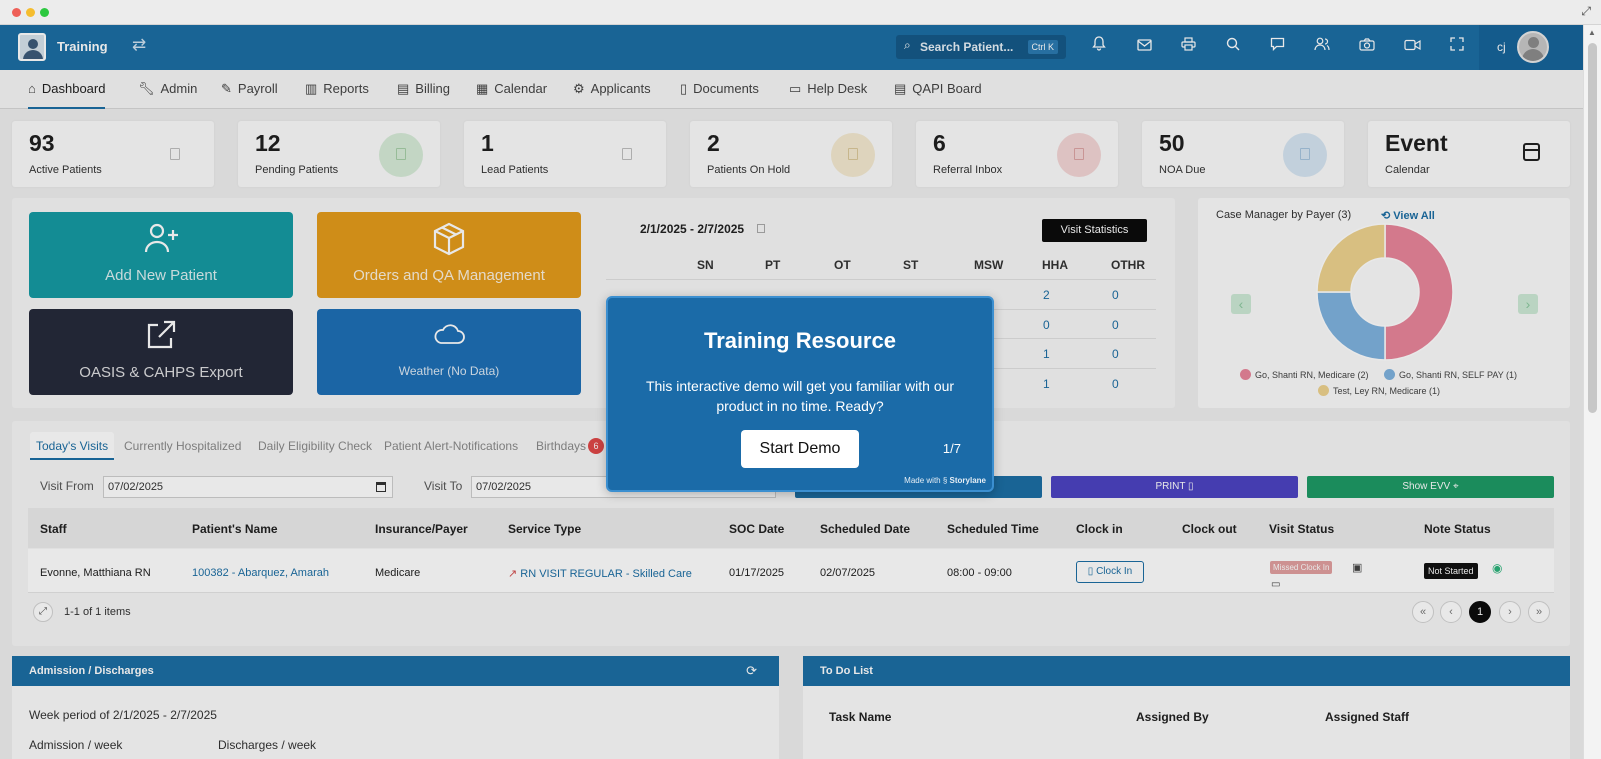 The image size is (1601, 759). I want to click on close-window-button, so click(16, 12).